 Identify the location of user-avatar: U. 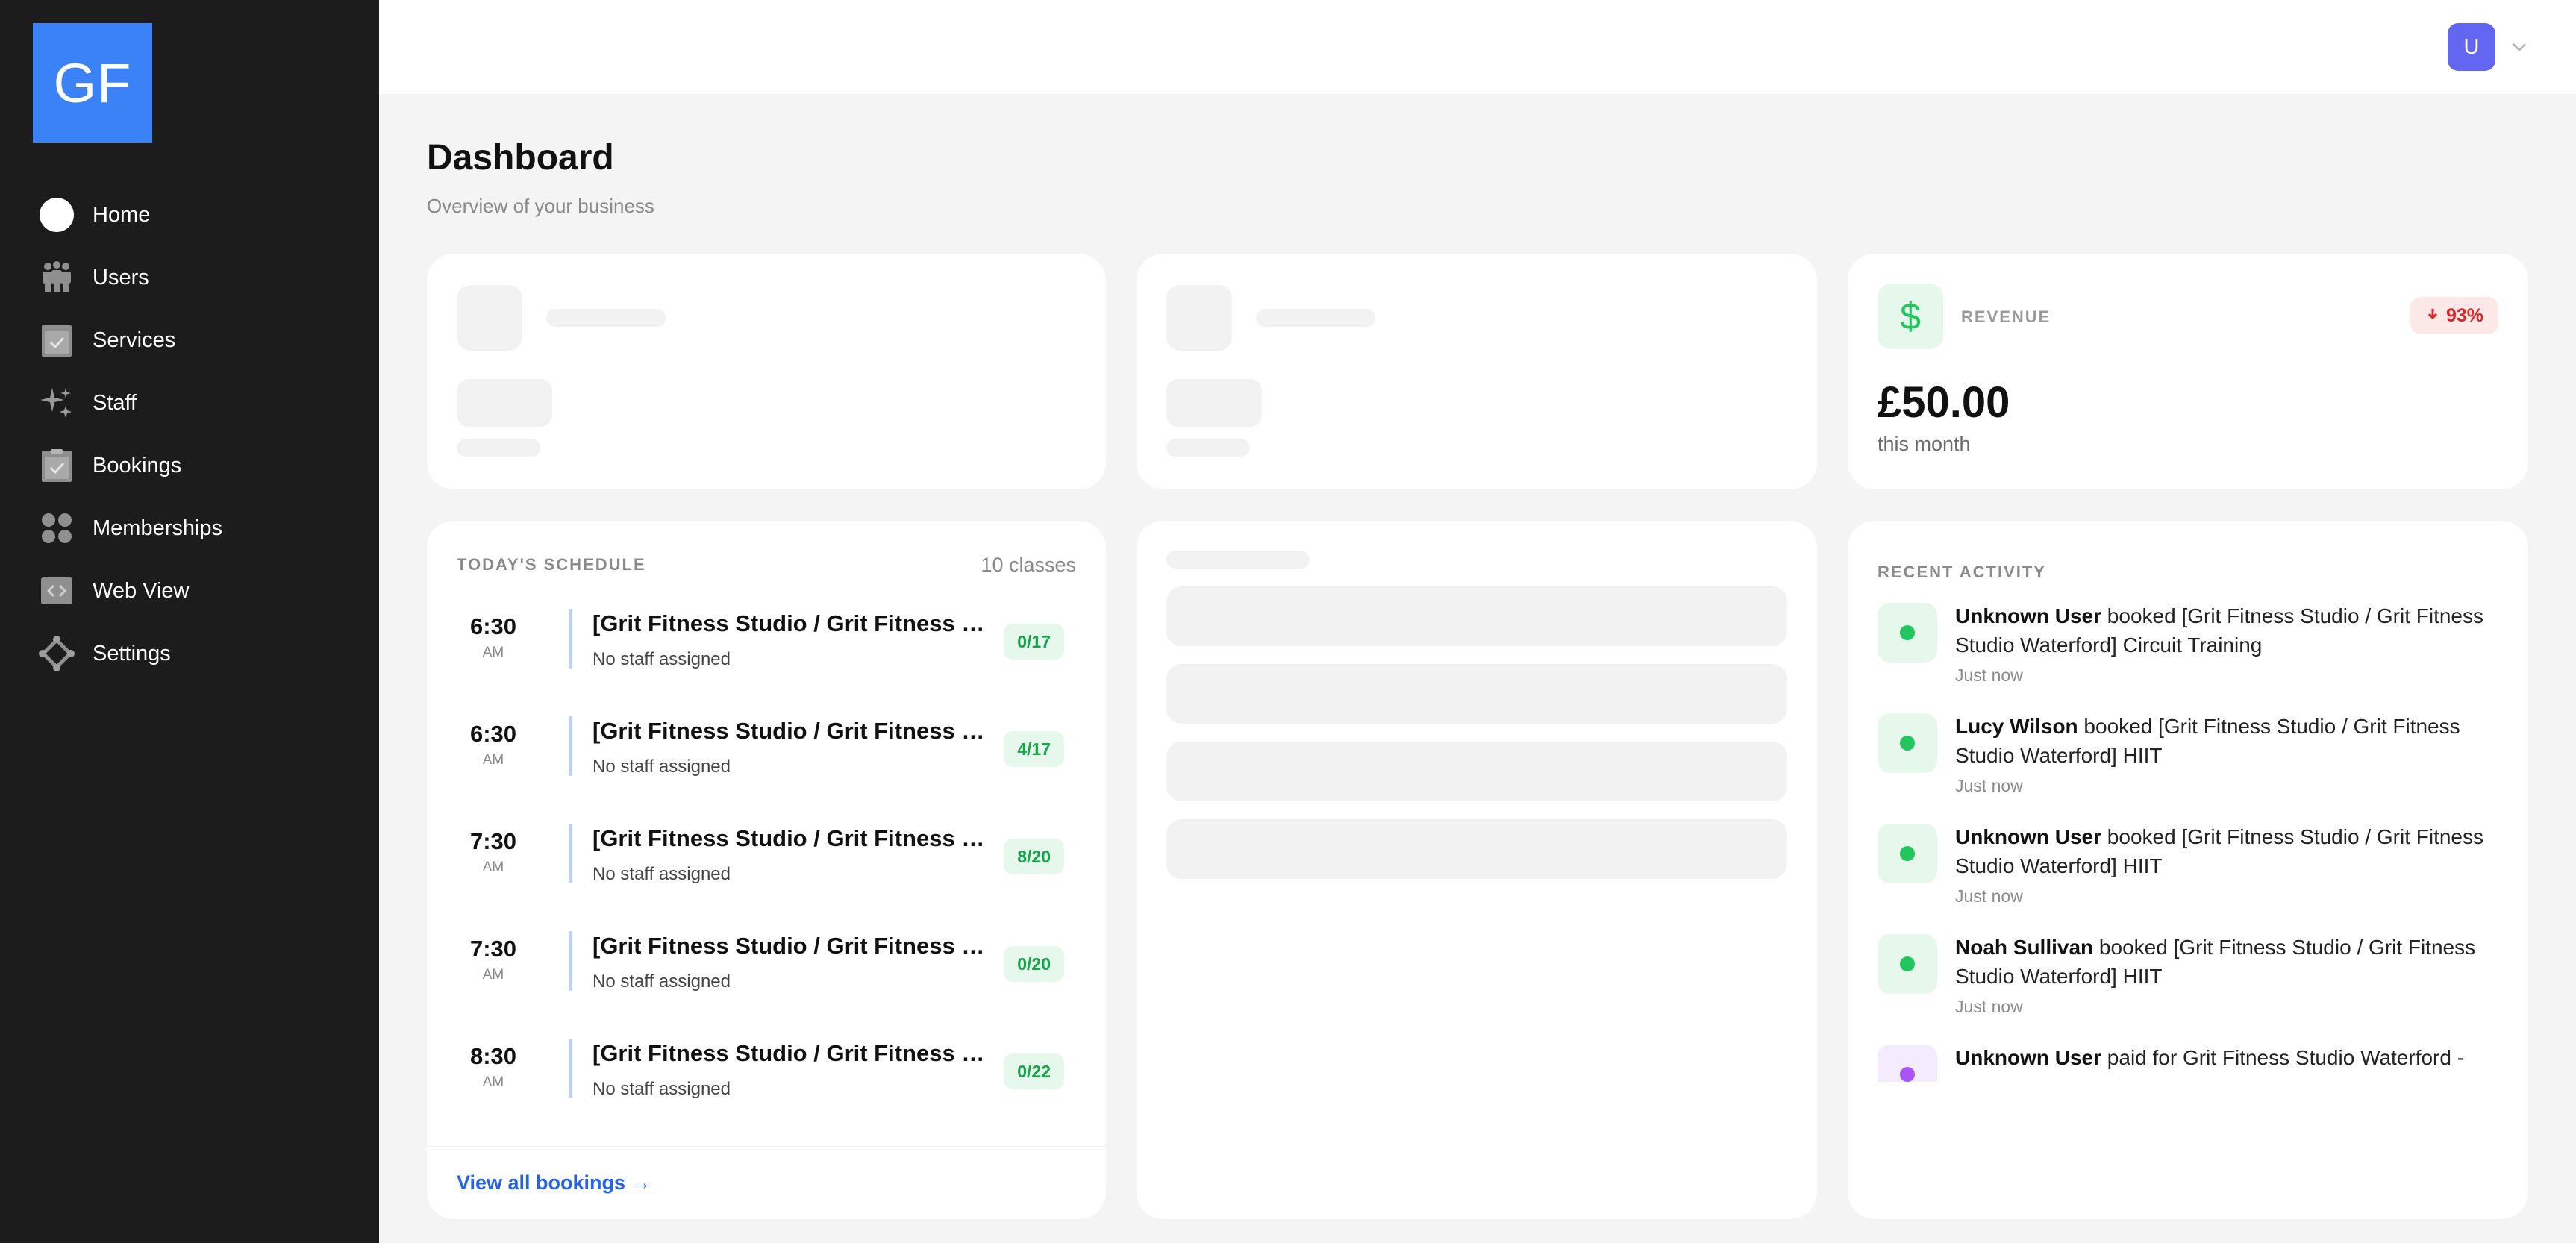
(2471, 47).